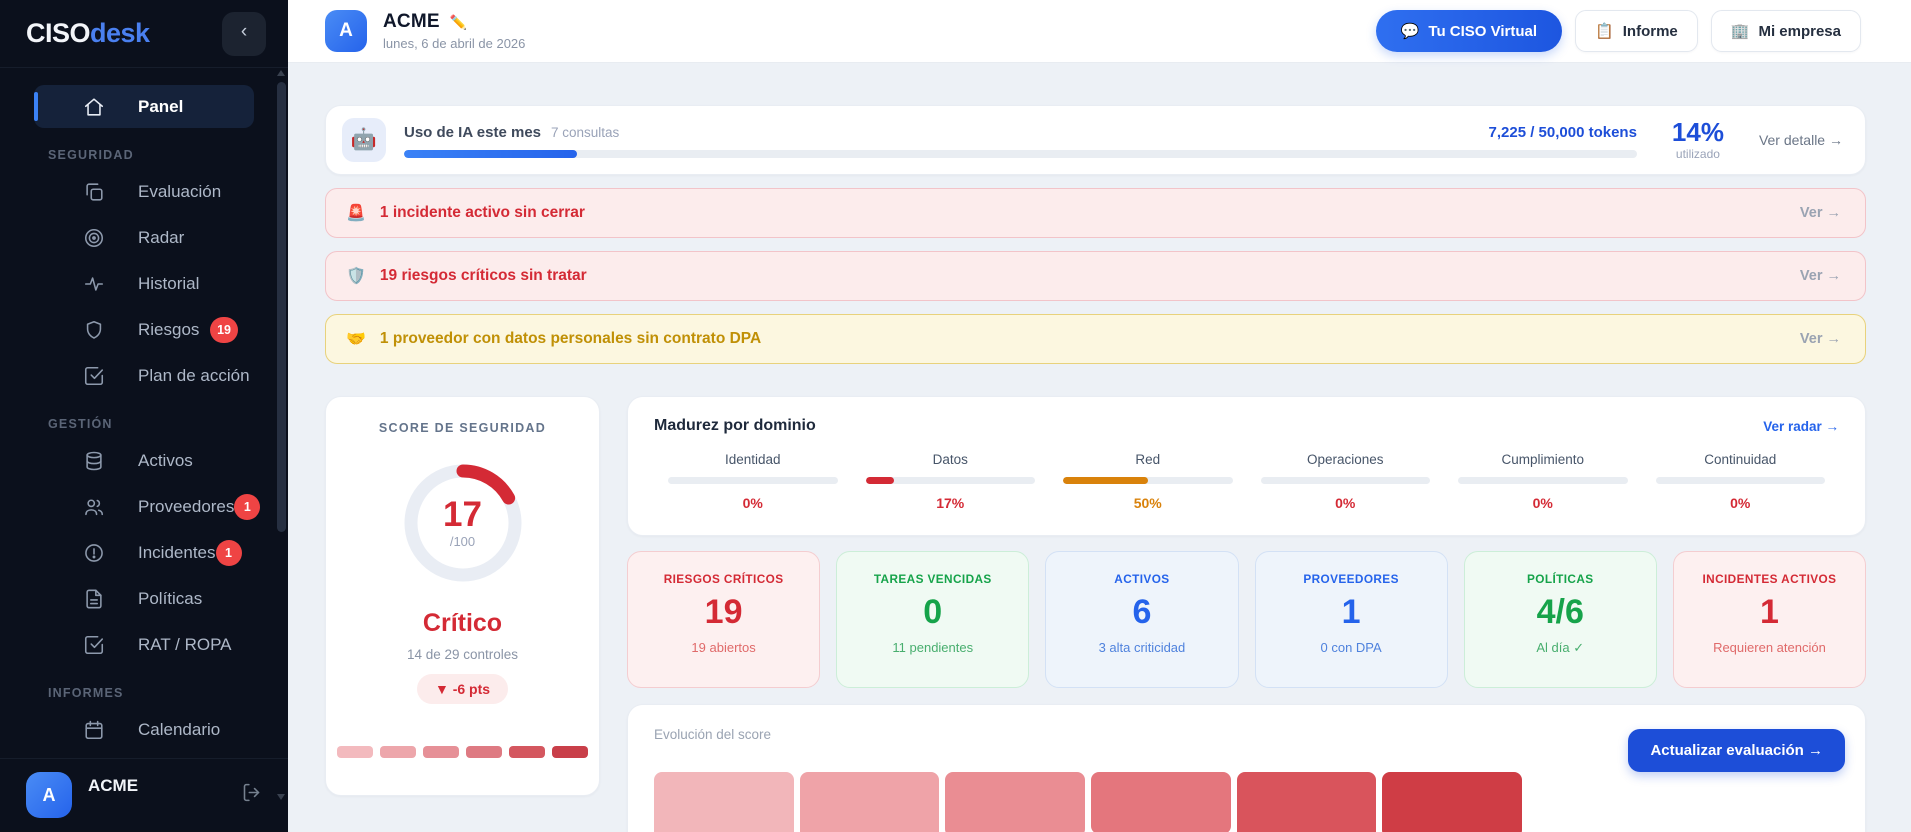 The width and height of the screenshot is (1911, 832). Describe the element at coordinates (933, 619) in the screenshot. I see `kpi-tareas-vencidas: TAREAS VENCIDAS 0 11 pendientes` at that location.